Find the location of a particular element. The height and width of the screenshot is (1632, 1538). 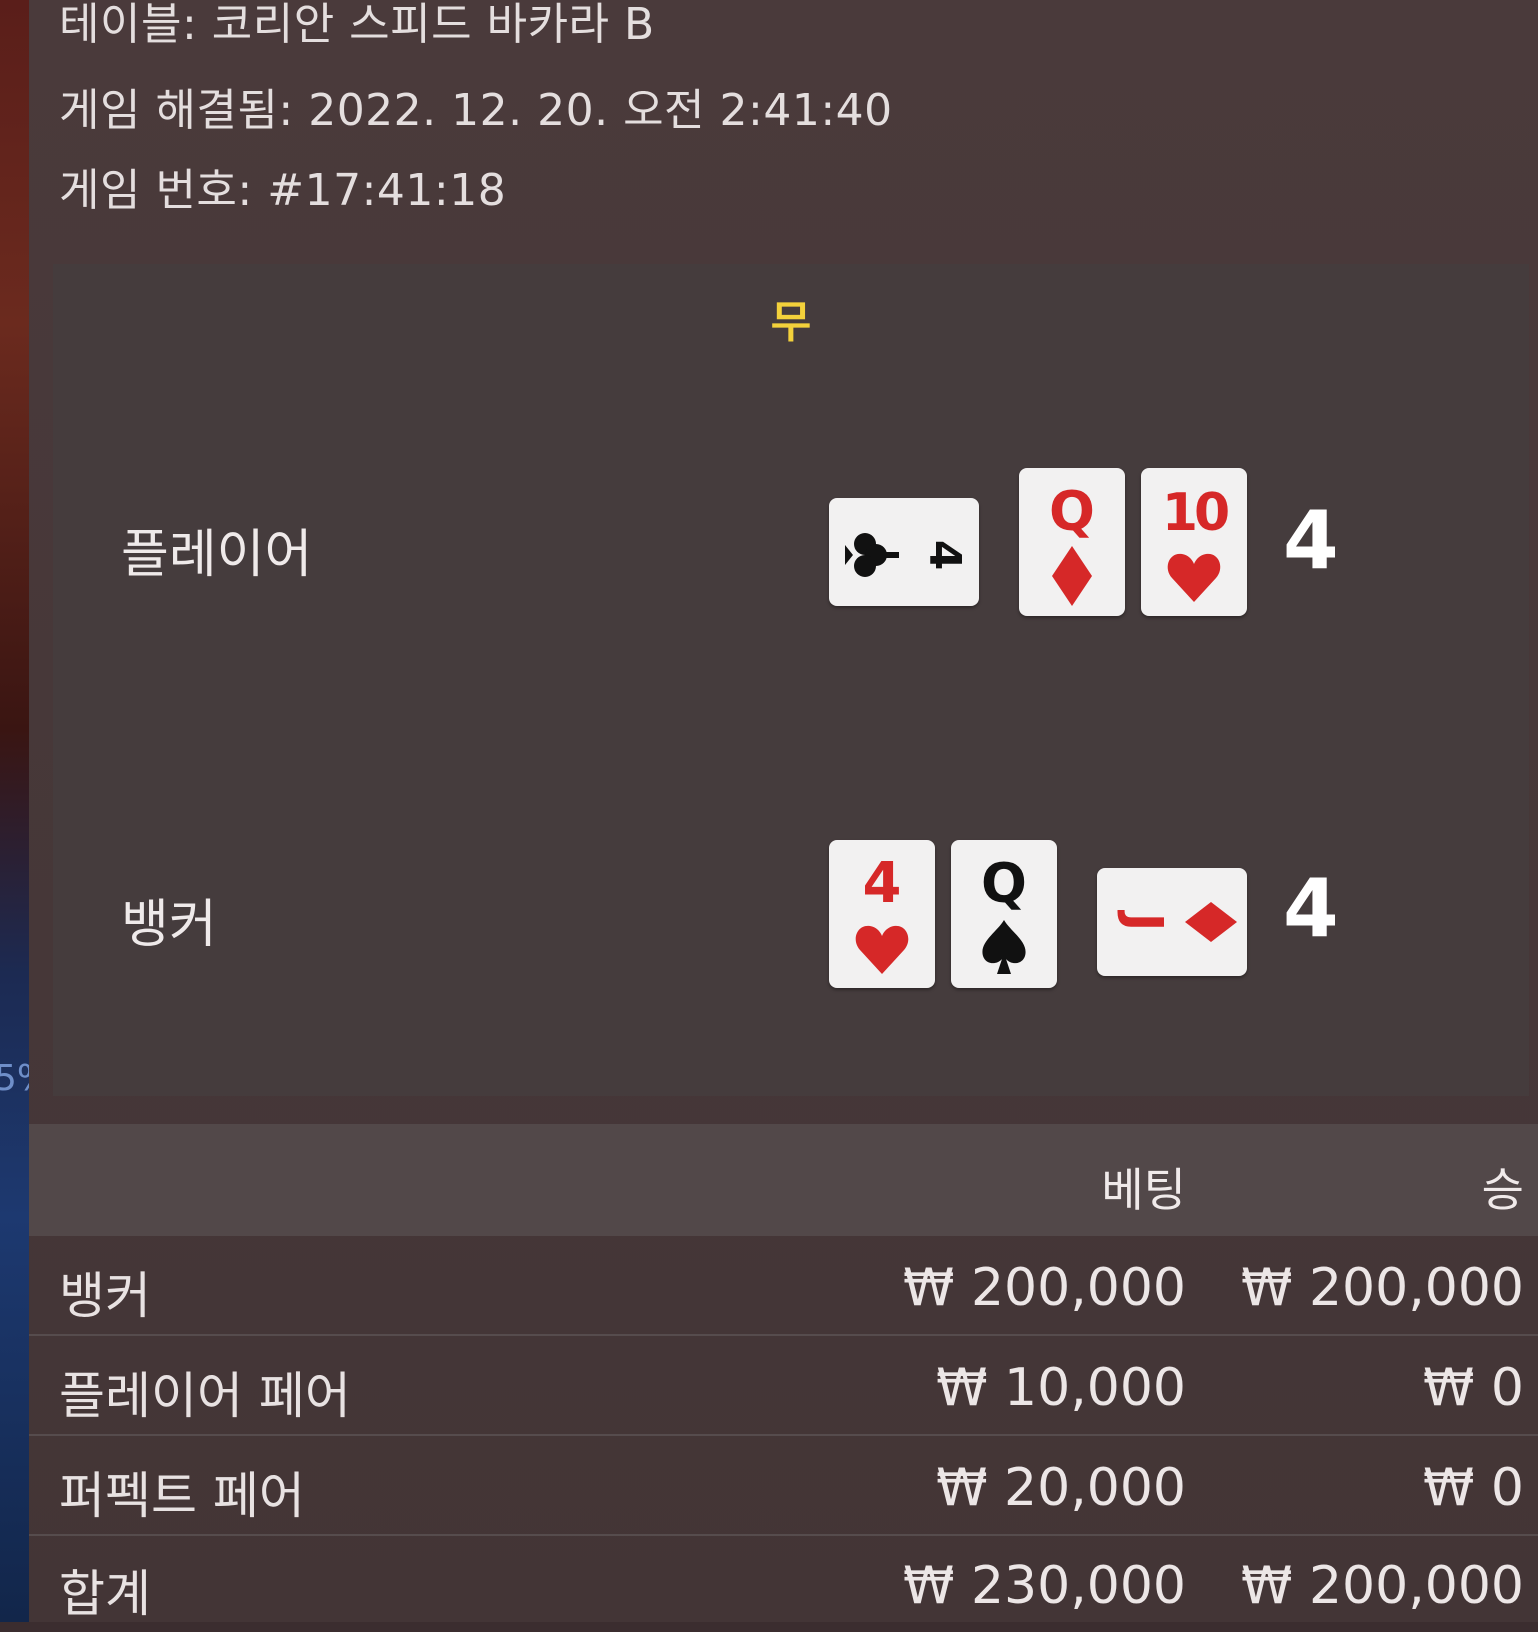

player-card-2: Q is located at coordinates (1072, 542).